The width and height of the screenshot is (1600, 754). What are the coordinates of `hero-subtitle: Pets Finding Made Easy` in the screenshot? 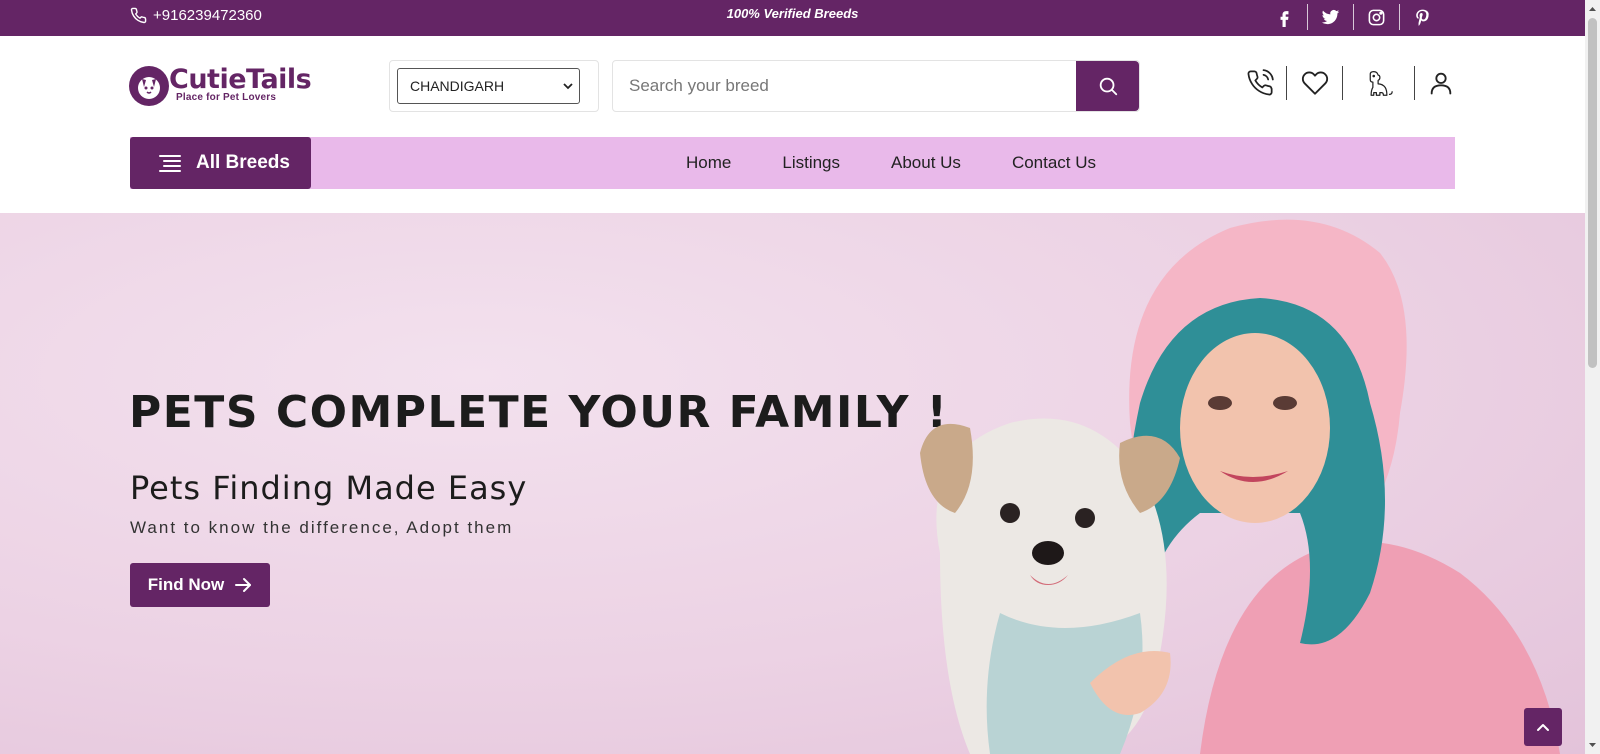 It's located at (329, 488).